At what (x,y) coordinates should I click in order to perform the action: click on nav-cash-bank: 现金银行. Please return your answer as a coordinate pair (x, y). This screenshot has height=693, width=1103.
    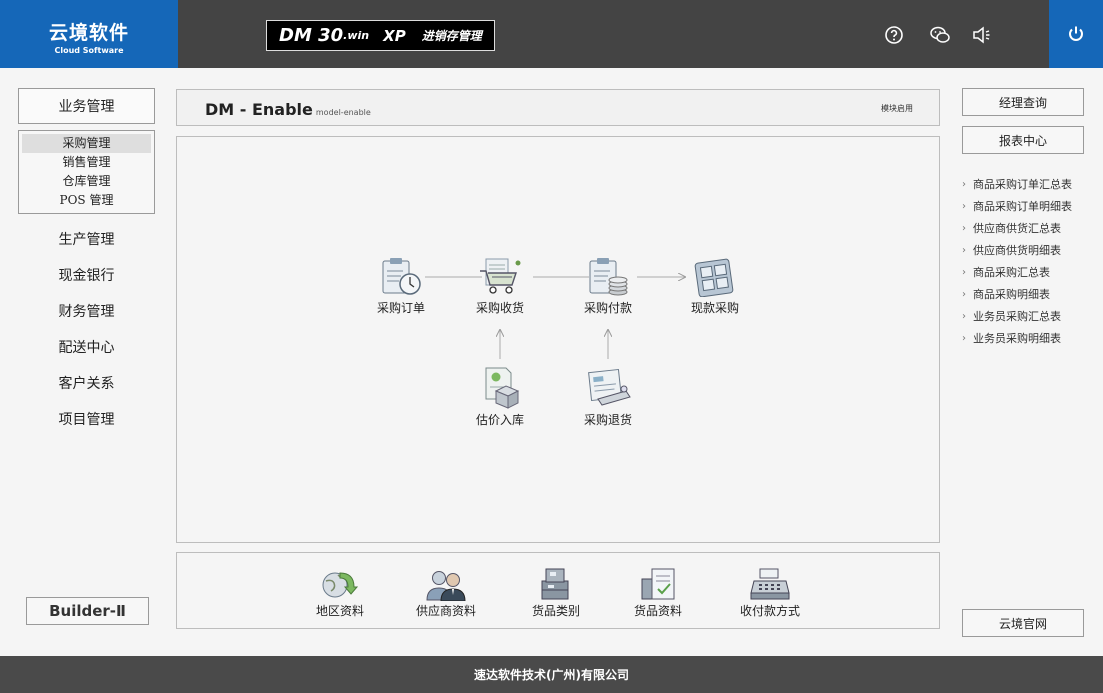
    Looking at the image, I should click on (86, 275).